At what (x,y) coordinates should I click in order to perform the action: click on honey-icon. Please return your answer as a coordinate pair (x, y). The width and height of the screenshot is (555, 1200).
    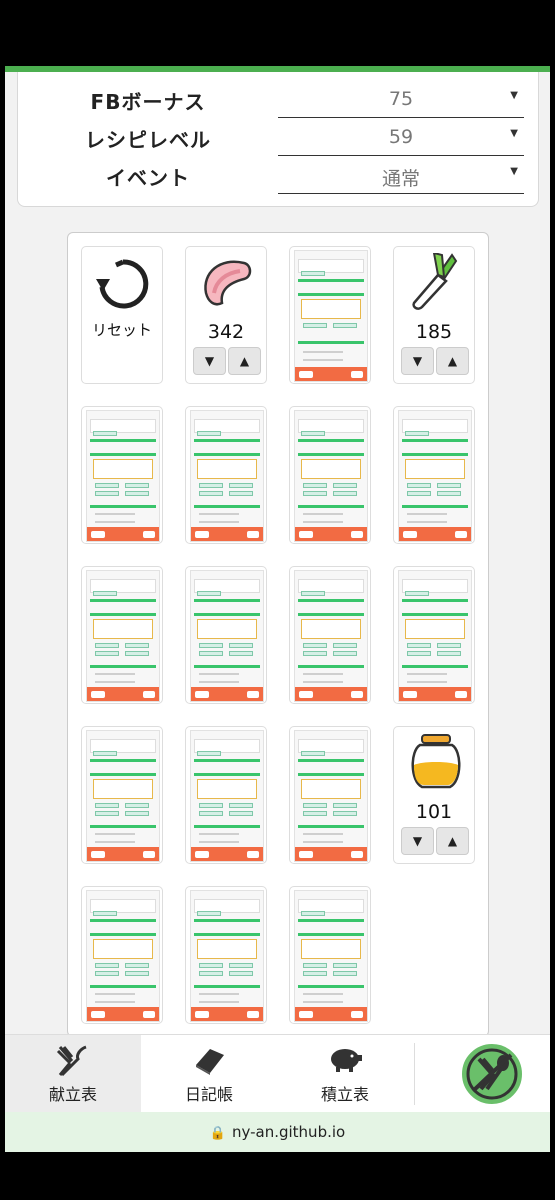
    Looking at the image, I should click on (436, 761).